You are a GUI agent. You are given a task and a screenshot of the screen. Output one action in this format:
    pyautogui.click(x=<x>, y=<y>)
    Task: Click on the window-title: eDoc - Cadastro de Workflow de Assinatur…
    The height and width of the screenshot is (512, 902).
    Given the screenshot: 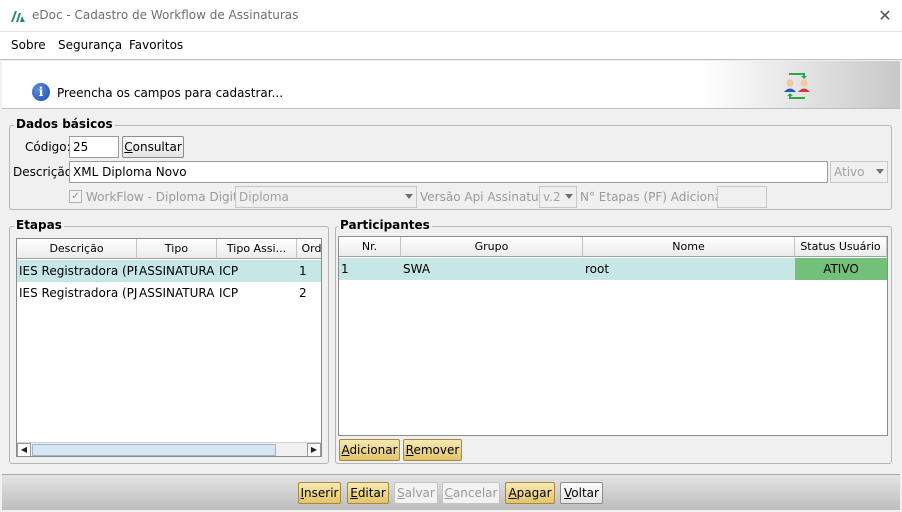 What is the action you would take?
    pyautogui.click(x=165, y=15)
    